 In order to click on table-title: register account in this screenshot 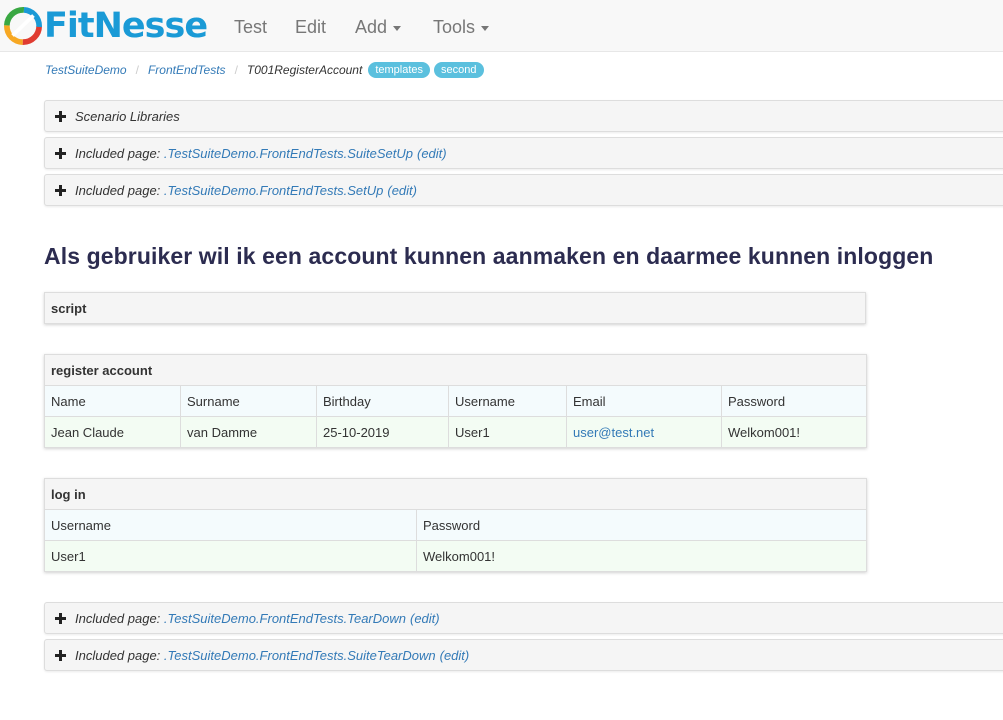, I will do `click(455, 370)`.